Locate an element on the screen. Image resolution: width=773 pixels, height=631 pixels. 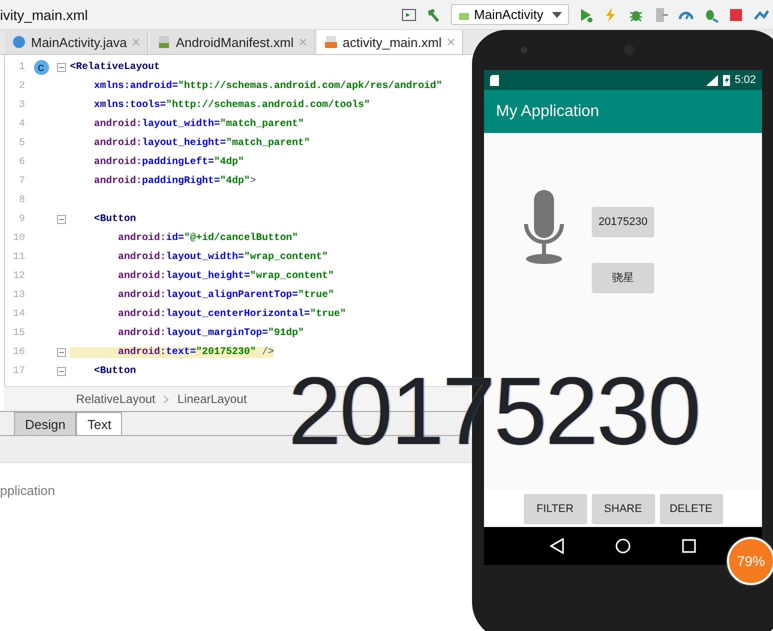
action-button: SHARE is located at coordinates (623, 508).